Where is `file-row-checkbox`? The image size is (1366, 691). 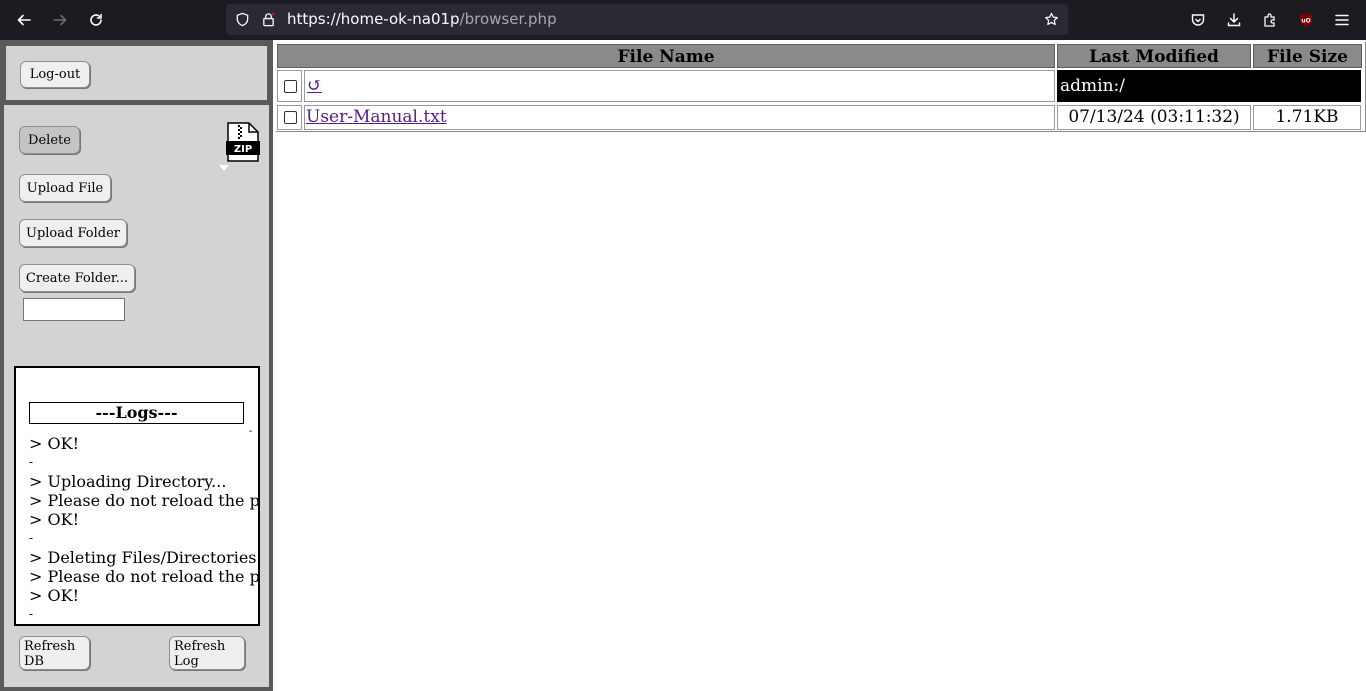
file-row-checkbox is located at coordinates (290, 117).